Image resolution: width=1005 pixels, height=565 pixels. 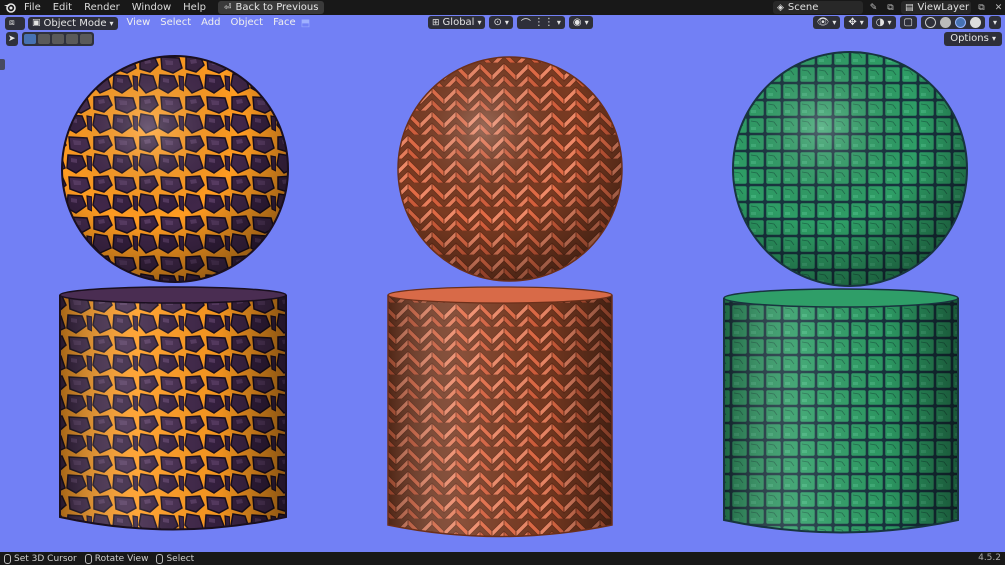 I want to click on menu-select: Select, so click(x=175, y=23).